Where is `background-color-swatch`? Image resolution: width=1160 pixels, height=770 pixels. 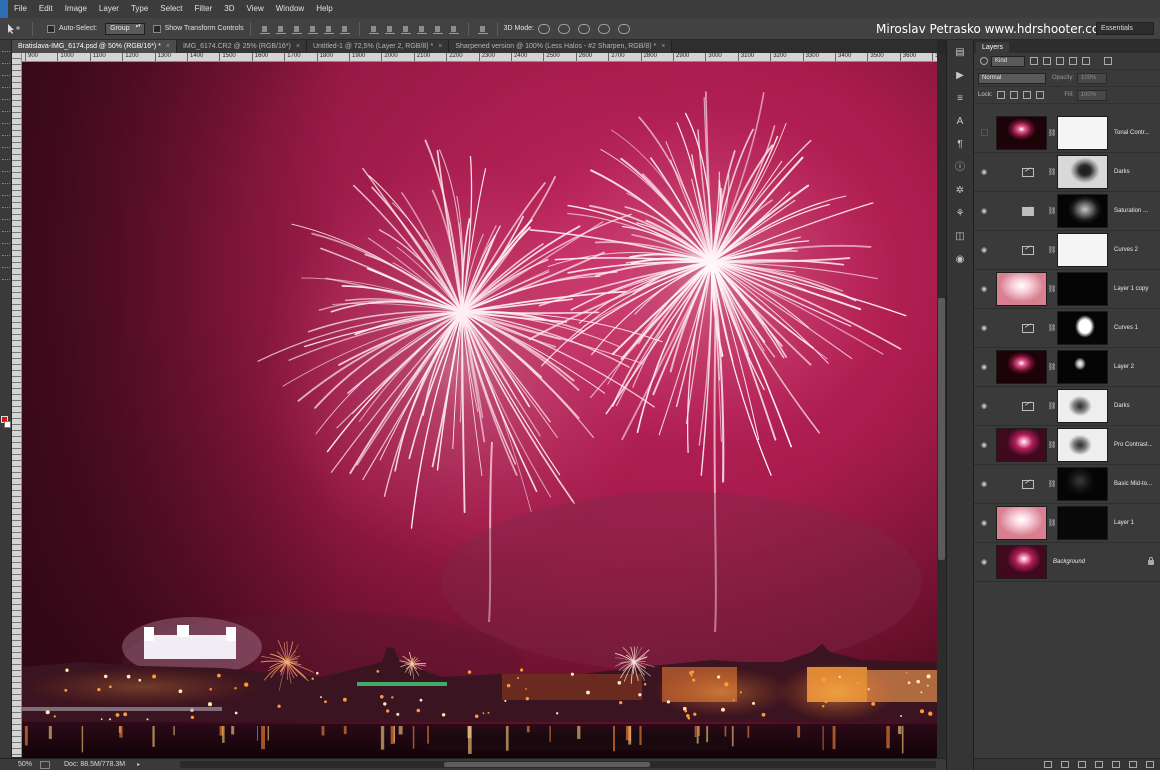 background-color-swatch is located at coordinates (7, 424).